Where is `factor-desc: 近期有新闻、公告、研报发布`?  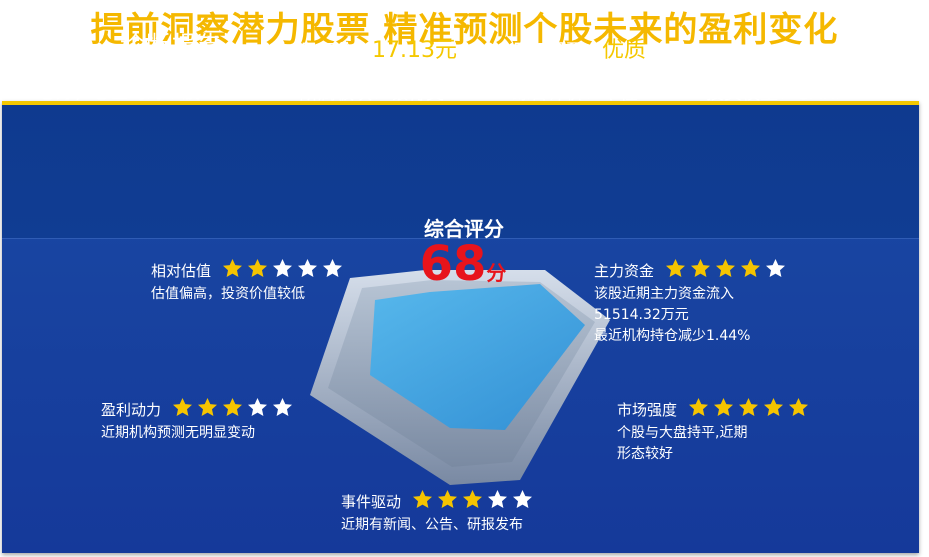
factor-desc: 近期有新闻、公告、研报发布 is located at coordinates (439, 525).